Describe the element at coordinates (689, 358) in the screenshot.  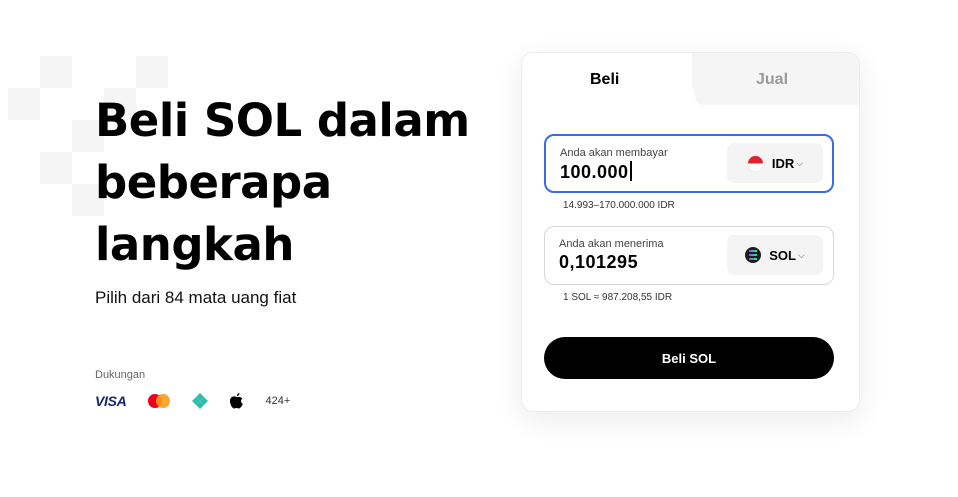
I see `buy-sol-button: Beli SOL` at that location.